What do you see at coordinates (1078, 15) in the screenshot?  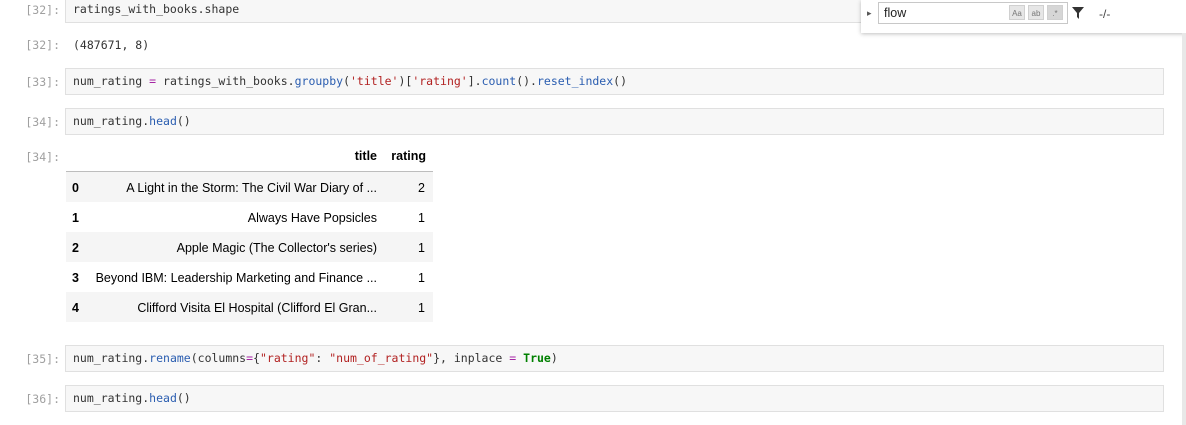 I see `funnel-icon` at bounding box center [1078, 15].